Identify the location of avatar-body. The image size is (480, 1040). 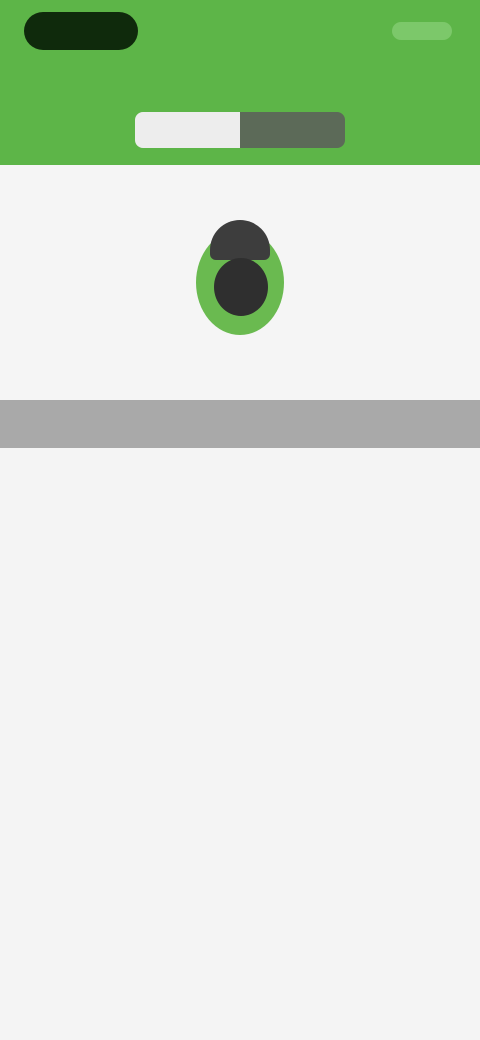
(241, 287).